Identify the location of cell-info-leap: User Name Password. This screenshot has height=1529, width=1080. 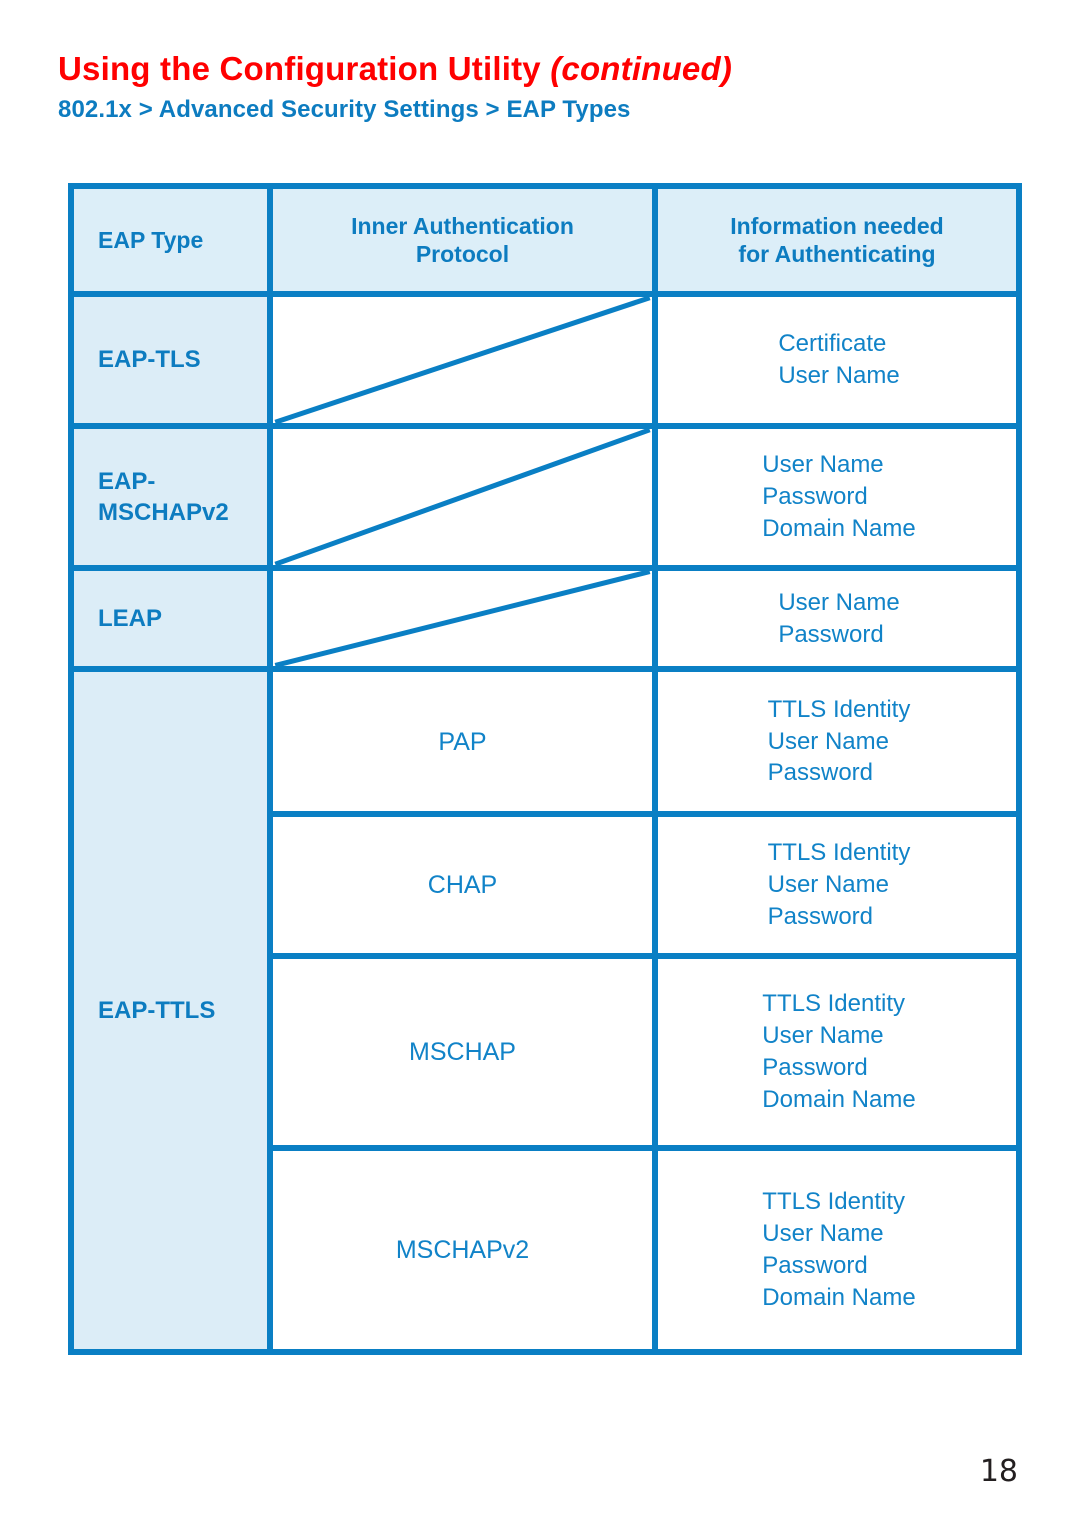
(837, 621).